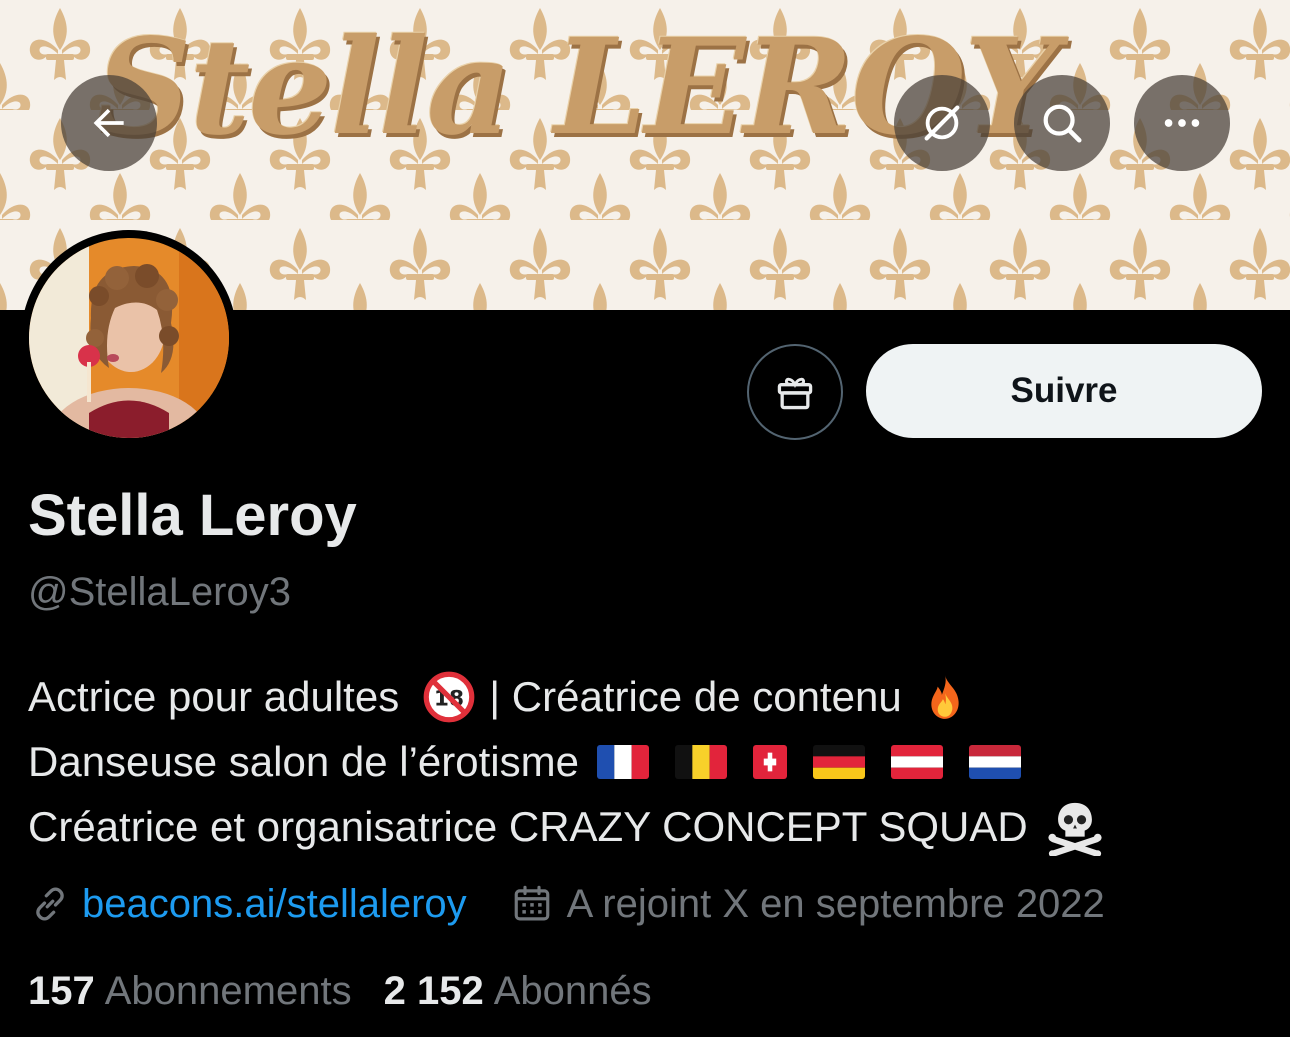  Describe the element at coordinates (622, 761) in the screenshot. I see `flag-france` at that location.